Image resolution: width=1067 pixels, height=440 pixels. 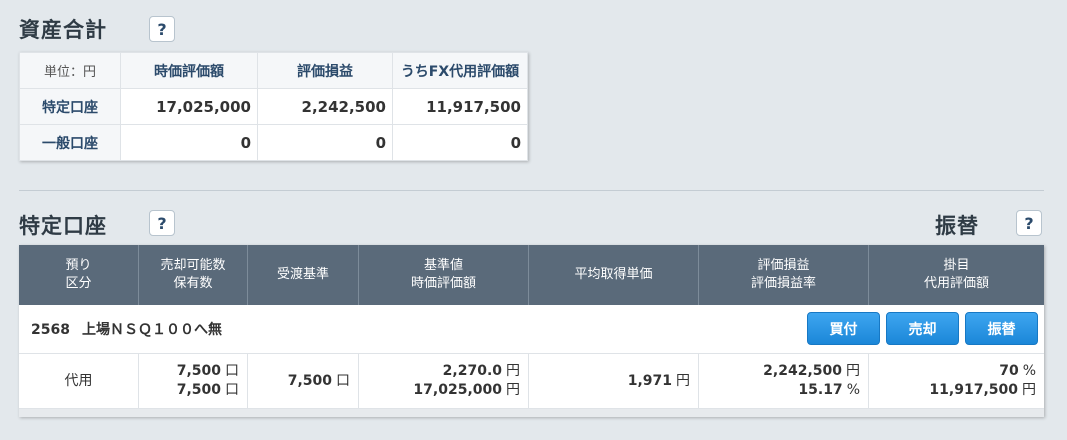 I want to click on header-text: 平均取得単価, so click(x=613, y=274).